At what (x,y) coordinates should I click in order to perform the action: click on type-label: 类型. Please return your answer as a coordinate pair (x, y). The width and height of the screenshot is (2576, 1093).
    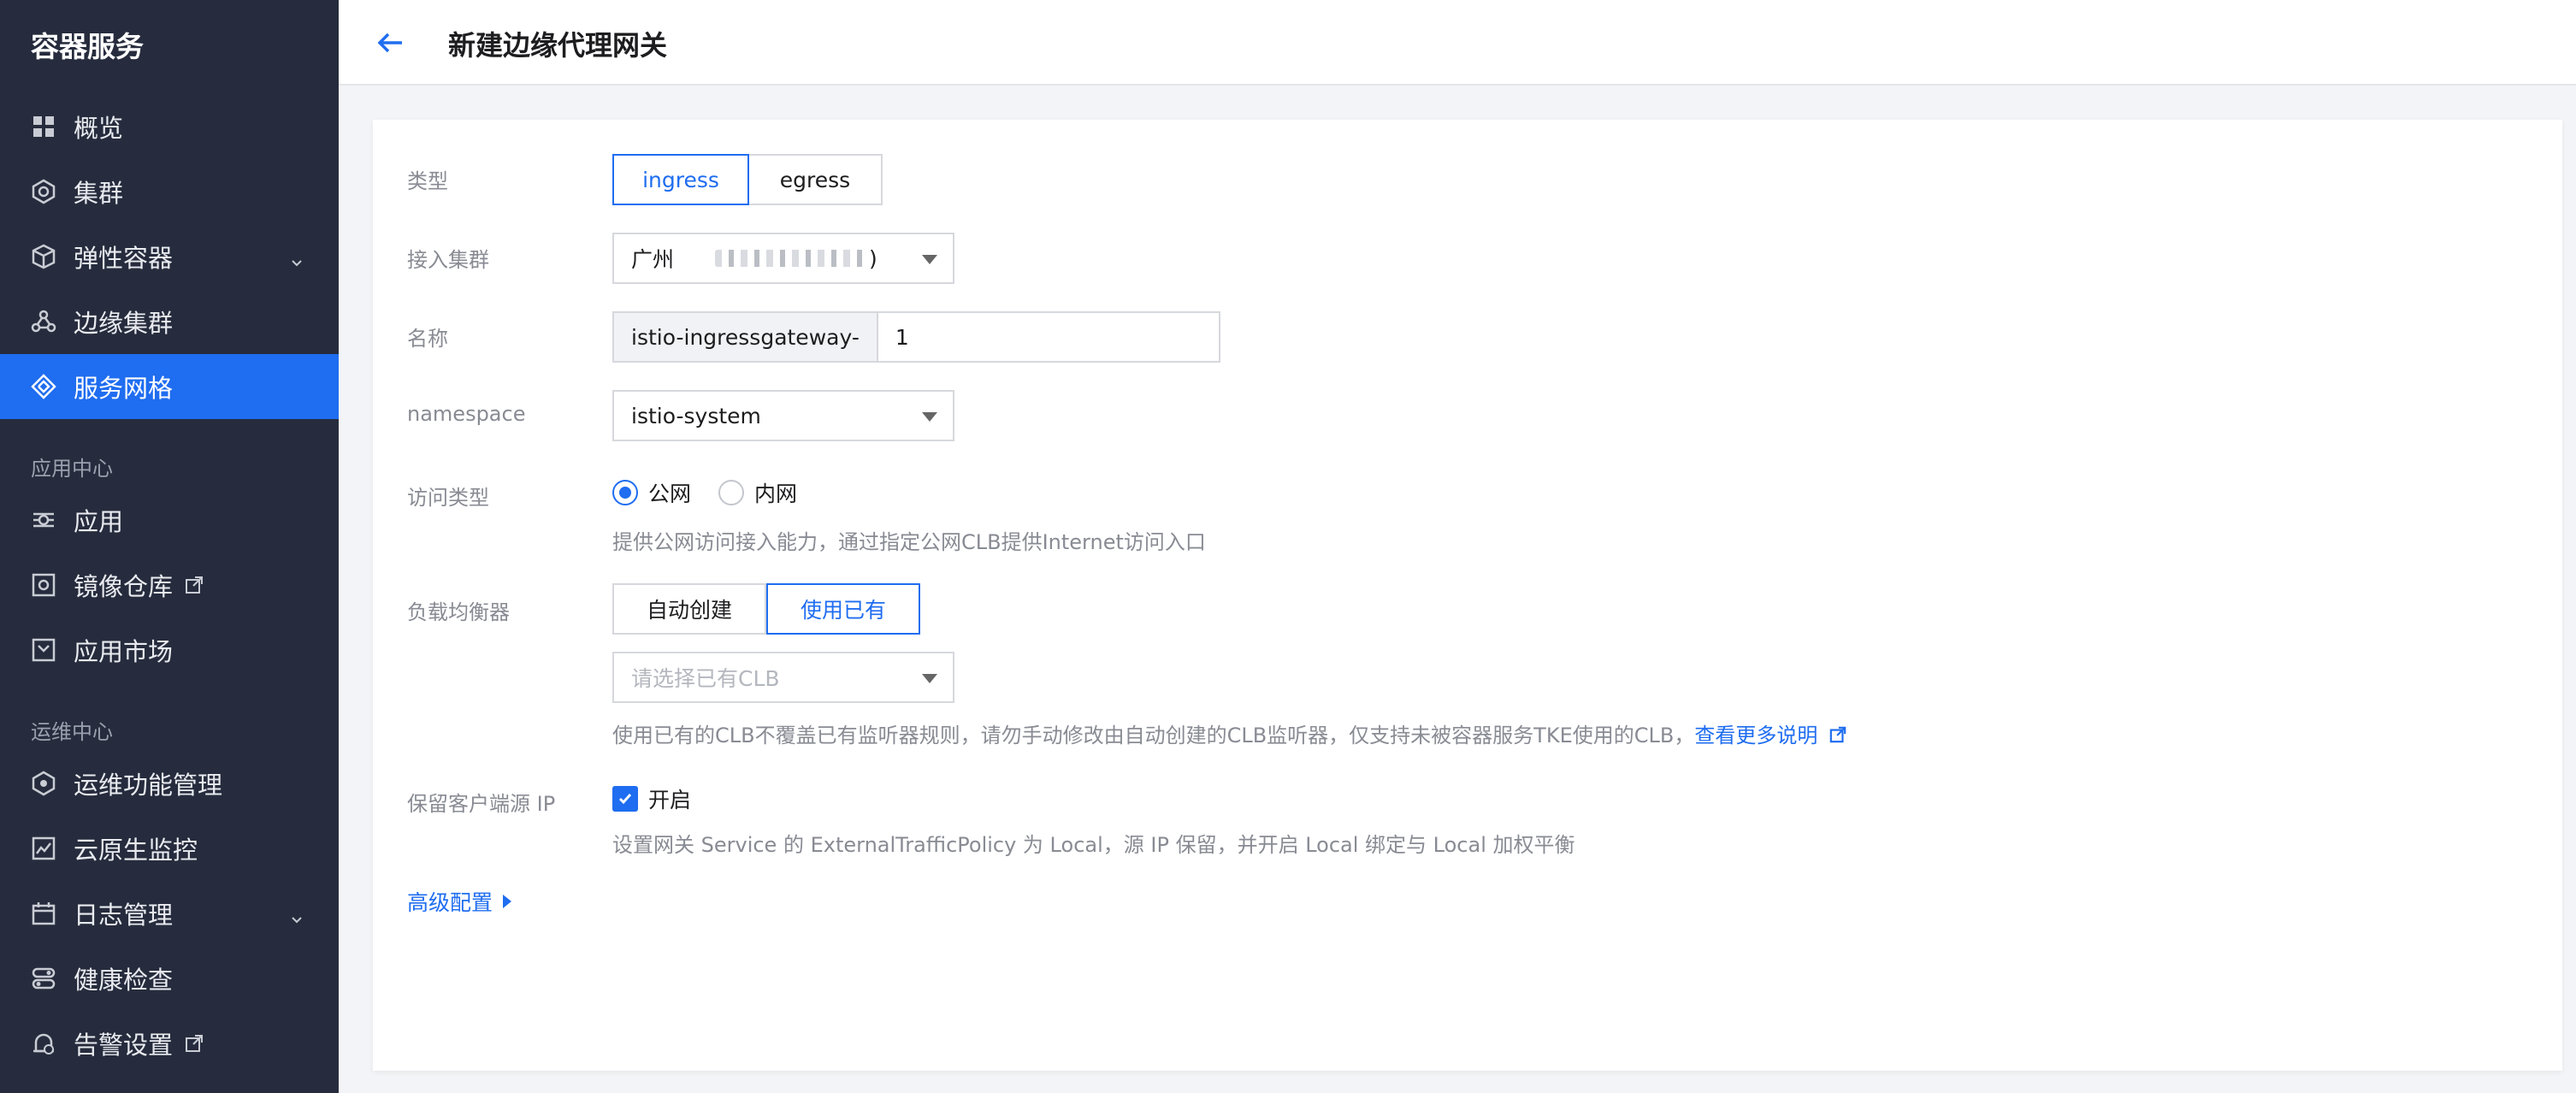
    Looking at the image, I should click on (427, 181).